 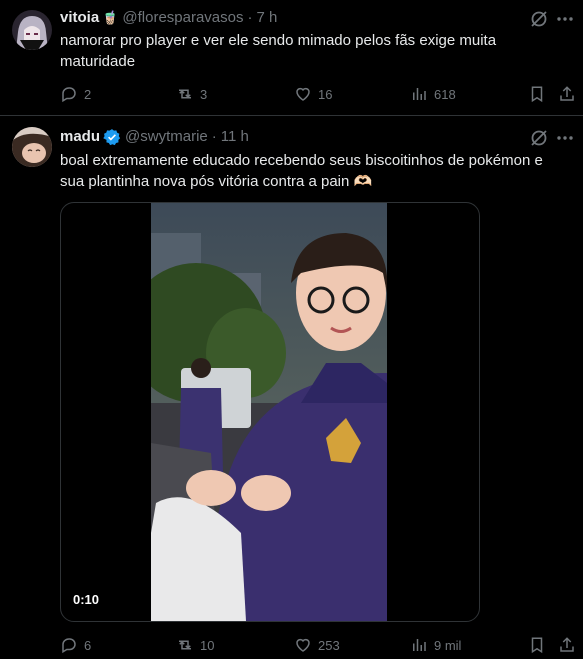 What do you see at coordinates (86, 599) in the screenshot?
I see `video-duration: 0:10` at bounding box center [86, 599].